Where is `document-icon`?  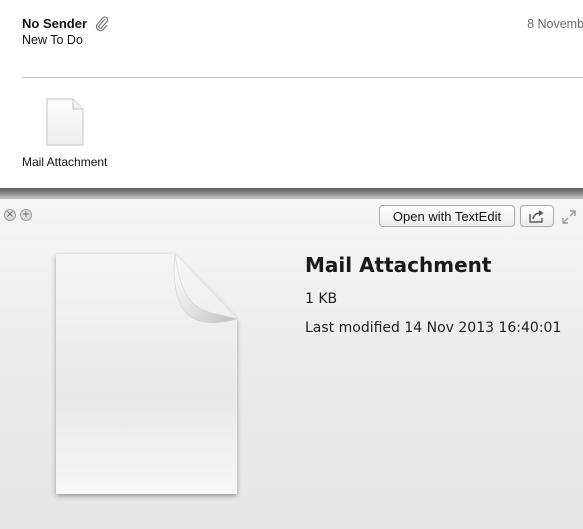
document-icon is located at coordinates (65, 122).